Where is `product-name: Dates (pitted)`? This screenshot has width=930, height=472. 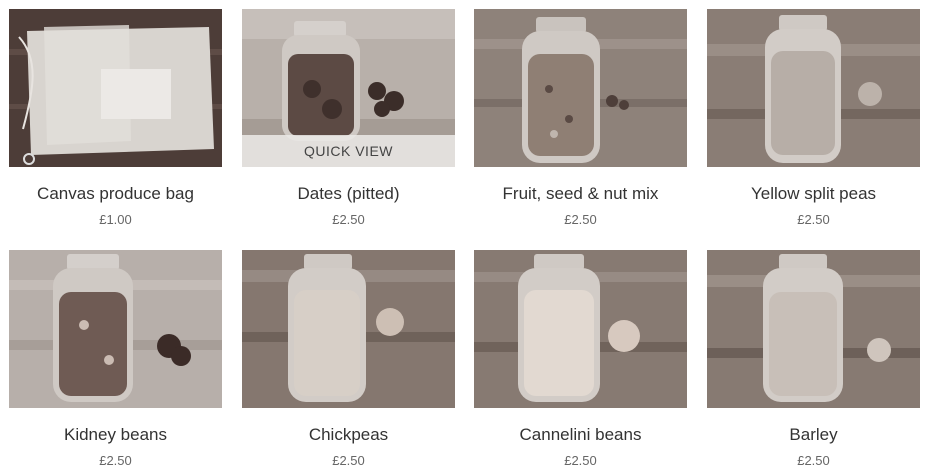
product-name: Dates (pitted) is located at coordinates (348, 194).